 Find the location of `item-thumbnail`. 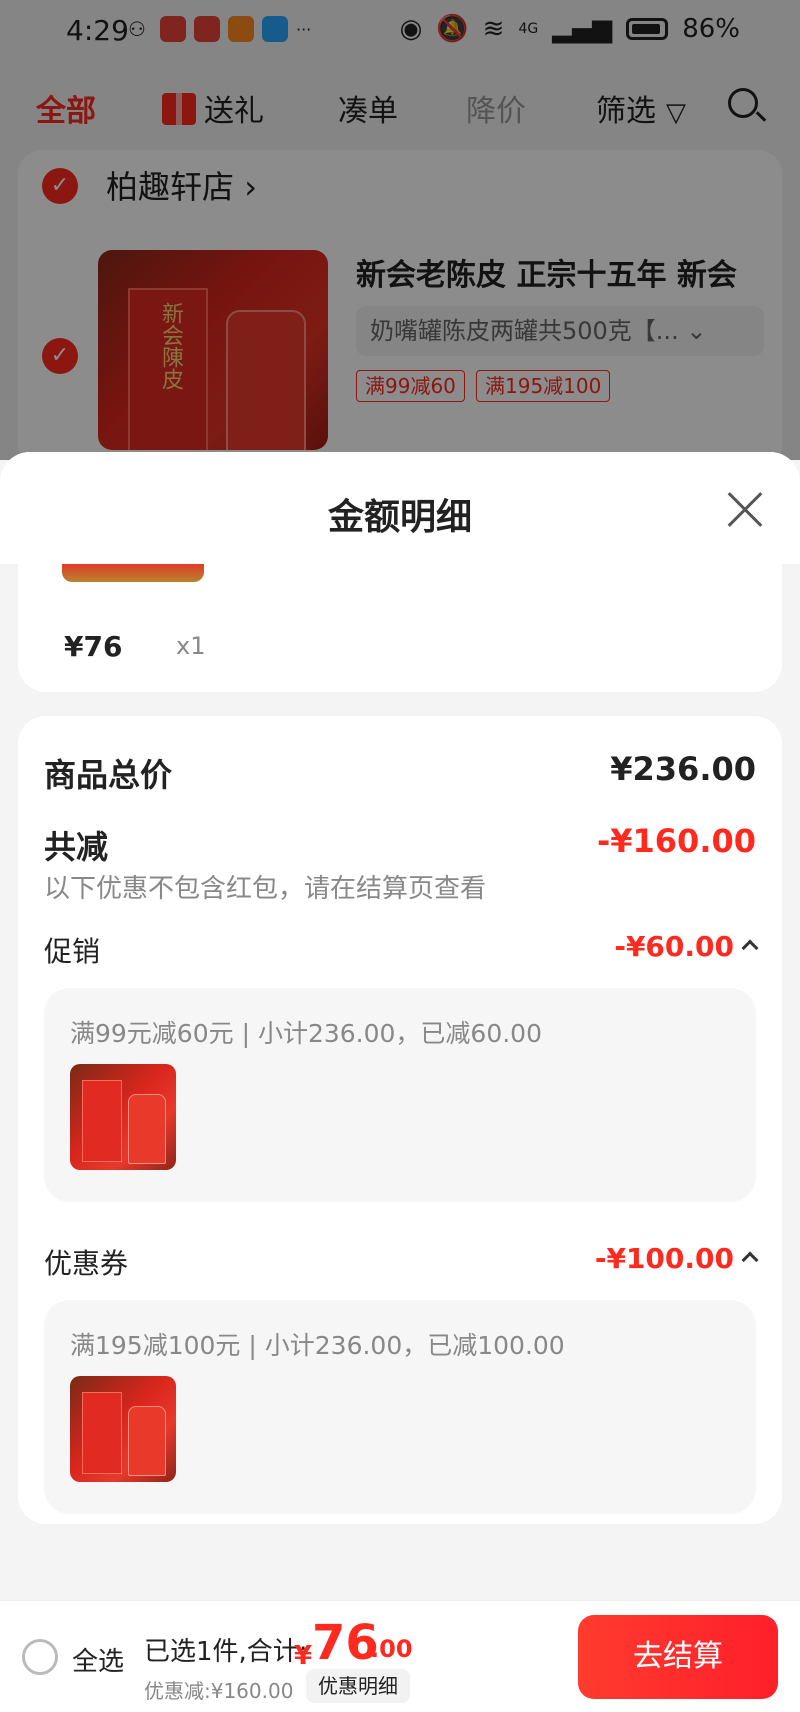

item-thumbnail is located at coordinates (133, 573).